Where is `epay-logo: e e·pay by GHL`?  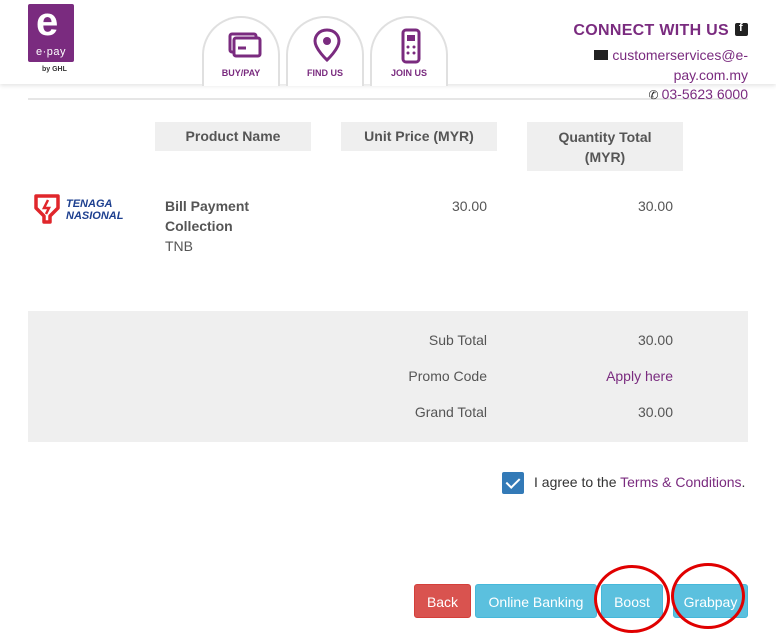 epay-logo: e e·pay by GHL is located at coordinates (52, 40).